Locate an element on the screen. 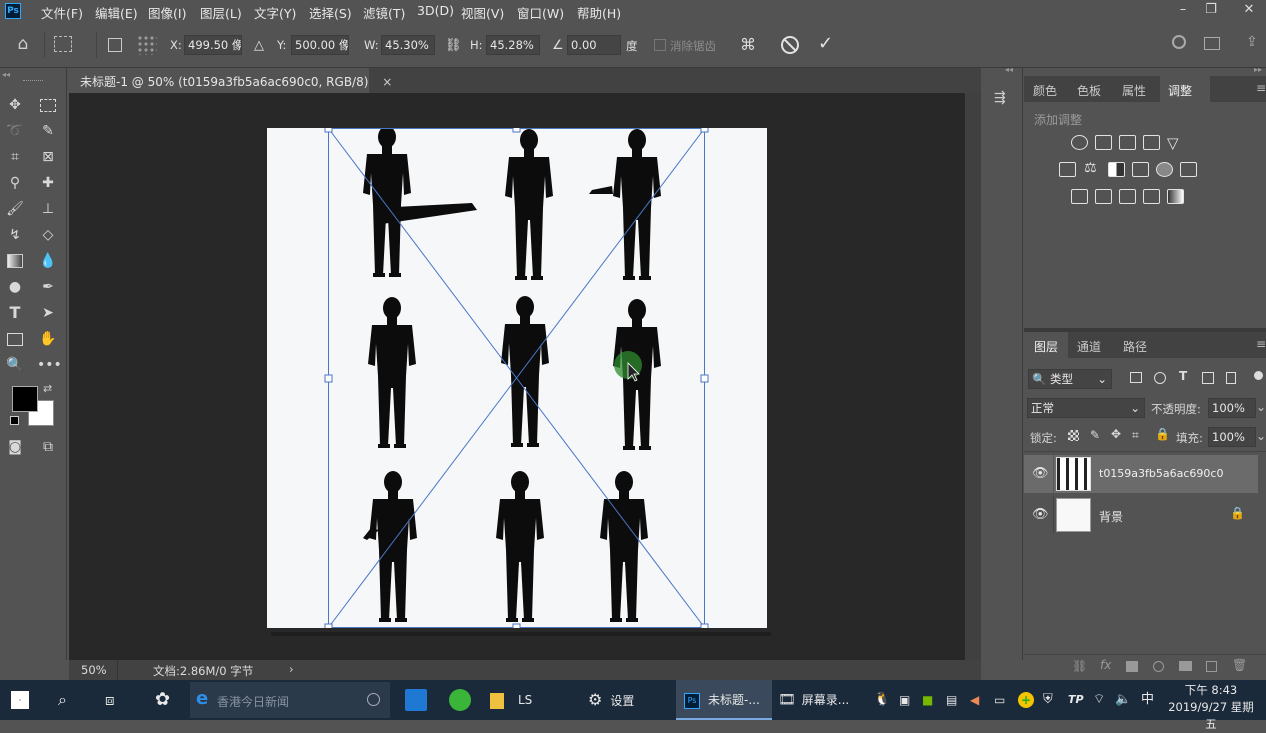 Image resolution: width=1266 pixels, height=733 pixels. close-tab-icon: × is located at coordinates (387, 82).